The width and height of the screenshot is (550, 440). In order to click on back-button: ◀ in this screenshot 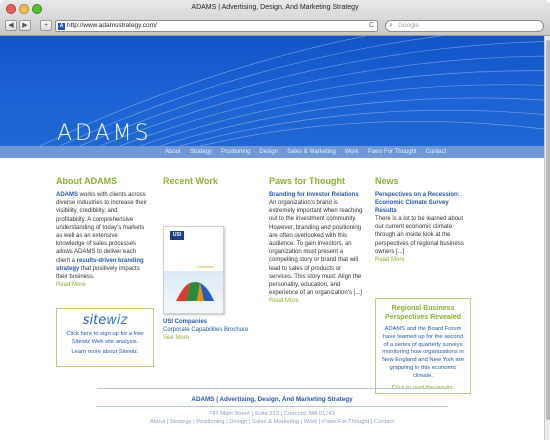, I will do `click(11, 25)`.